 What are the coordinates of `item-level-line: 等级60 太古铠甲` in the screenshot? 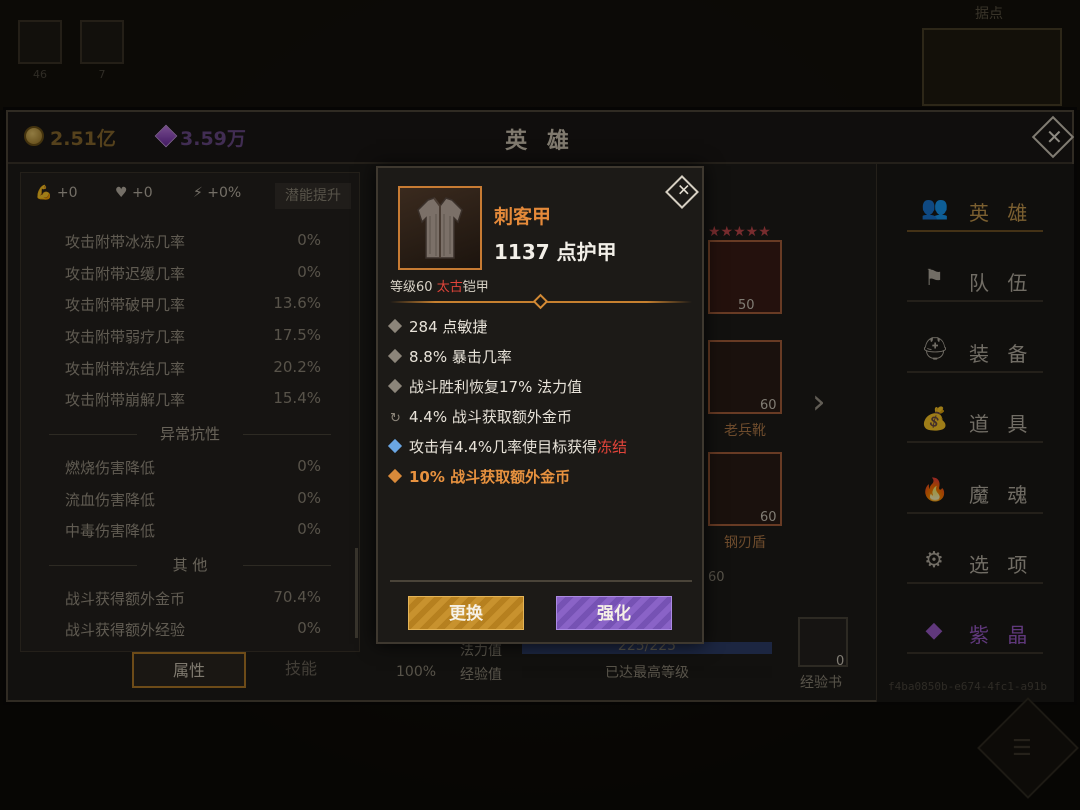 It's located at (439, 285).